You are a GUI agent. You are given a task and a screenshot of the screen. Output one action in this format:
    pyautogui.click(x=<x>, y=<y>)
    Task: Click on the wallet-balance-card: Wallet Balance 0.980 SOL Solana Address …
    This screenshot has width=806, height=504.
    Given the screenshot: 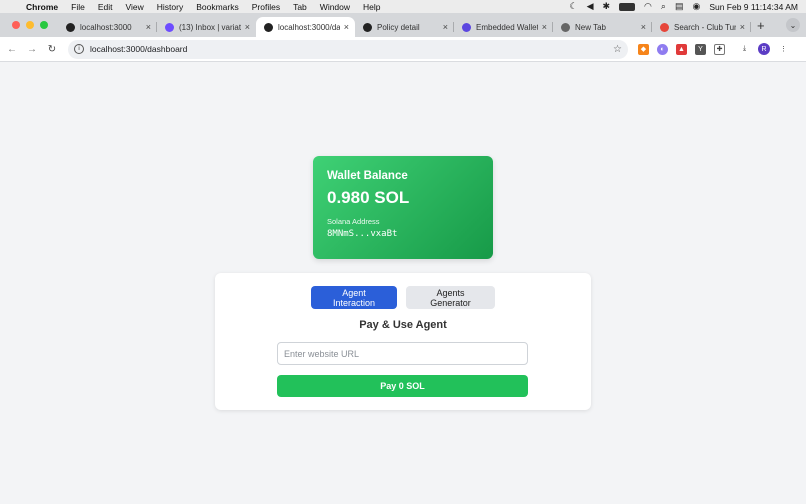 What is the action you would take?
    pyautogui.click(x=403, y=207)
    